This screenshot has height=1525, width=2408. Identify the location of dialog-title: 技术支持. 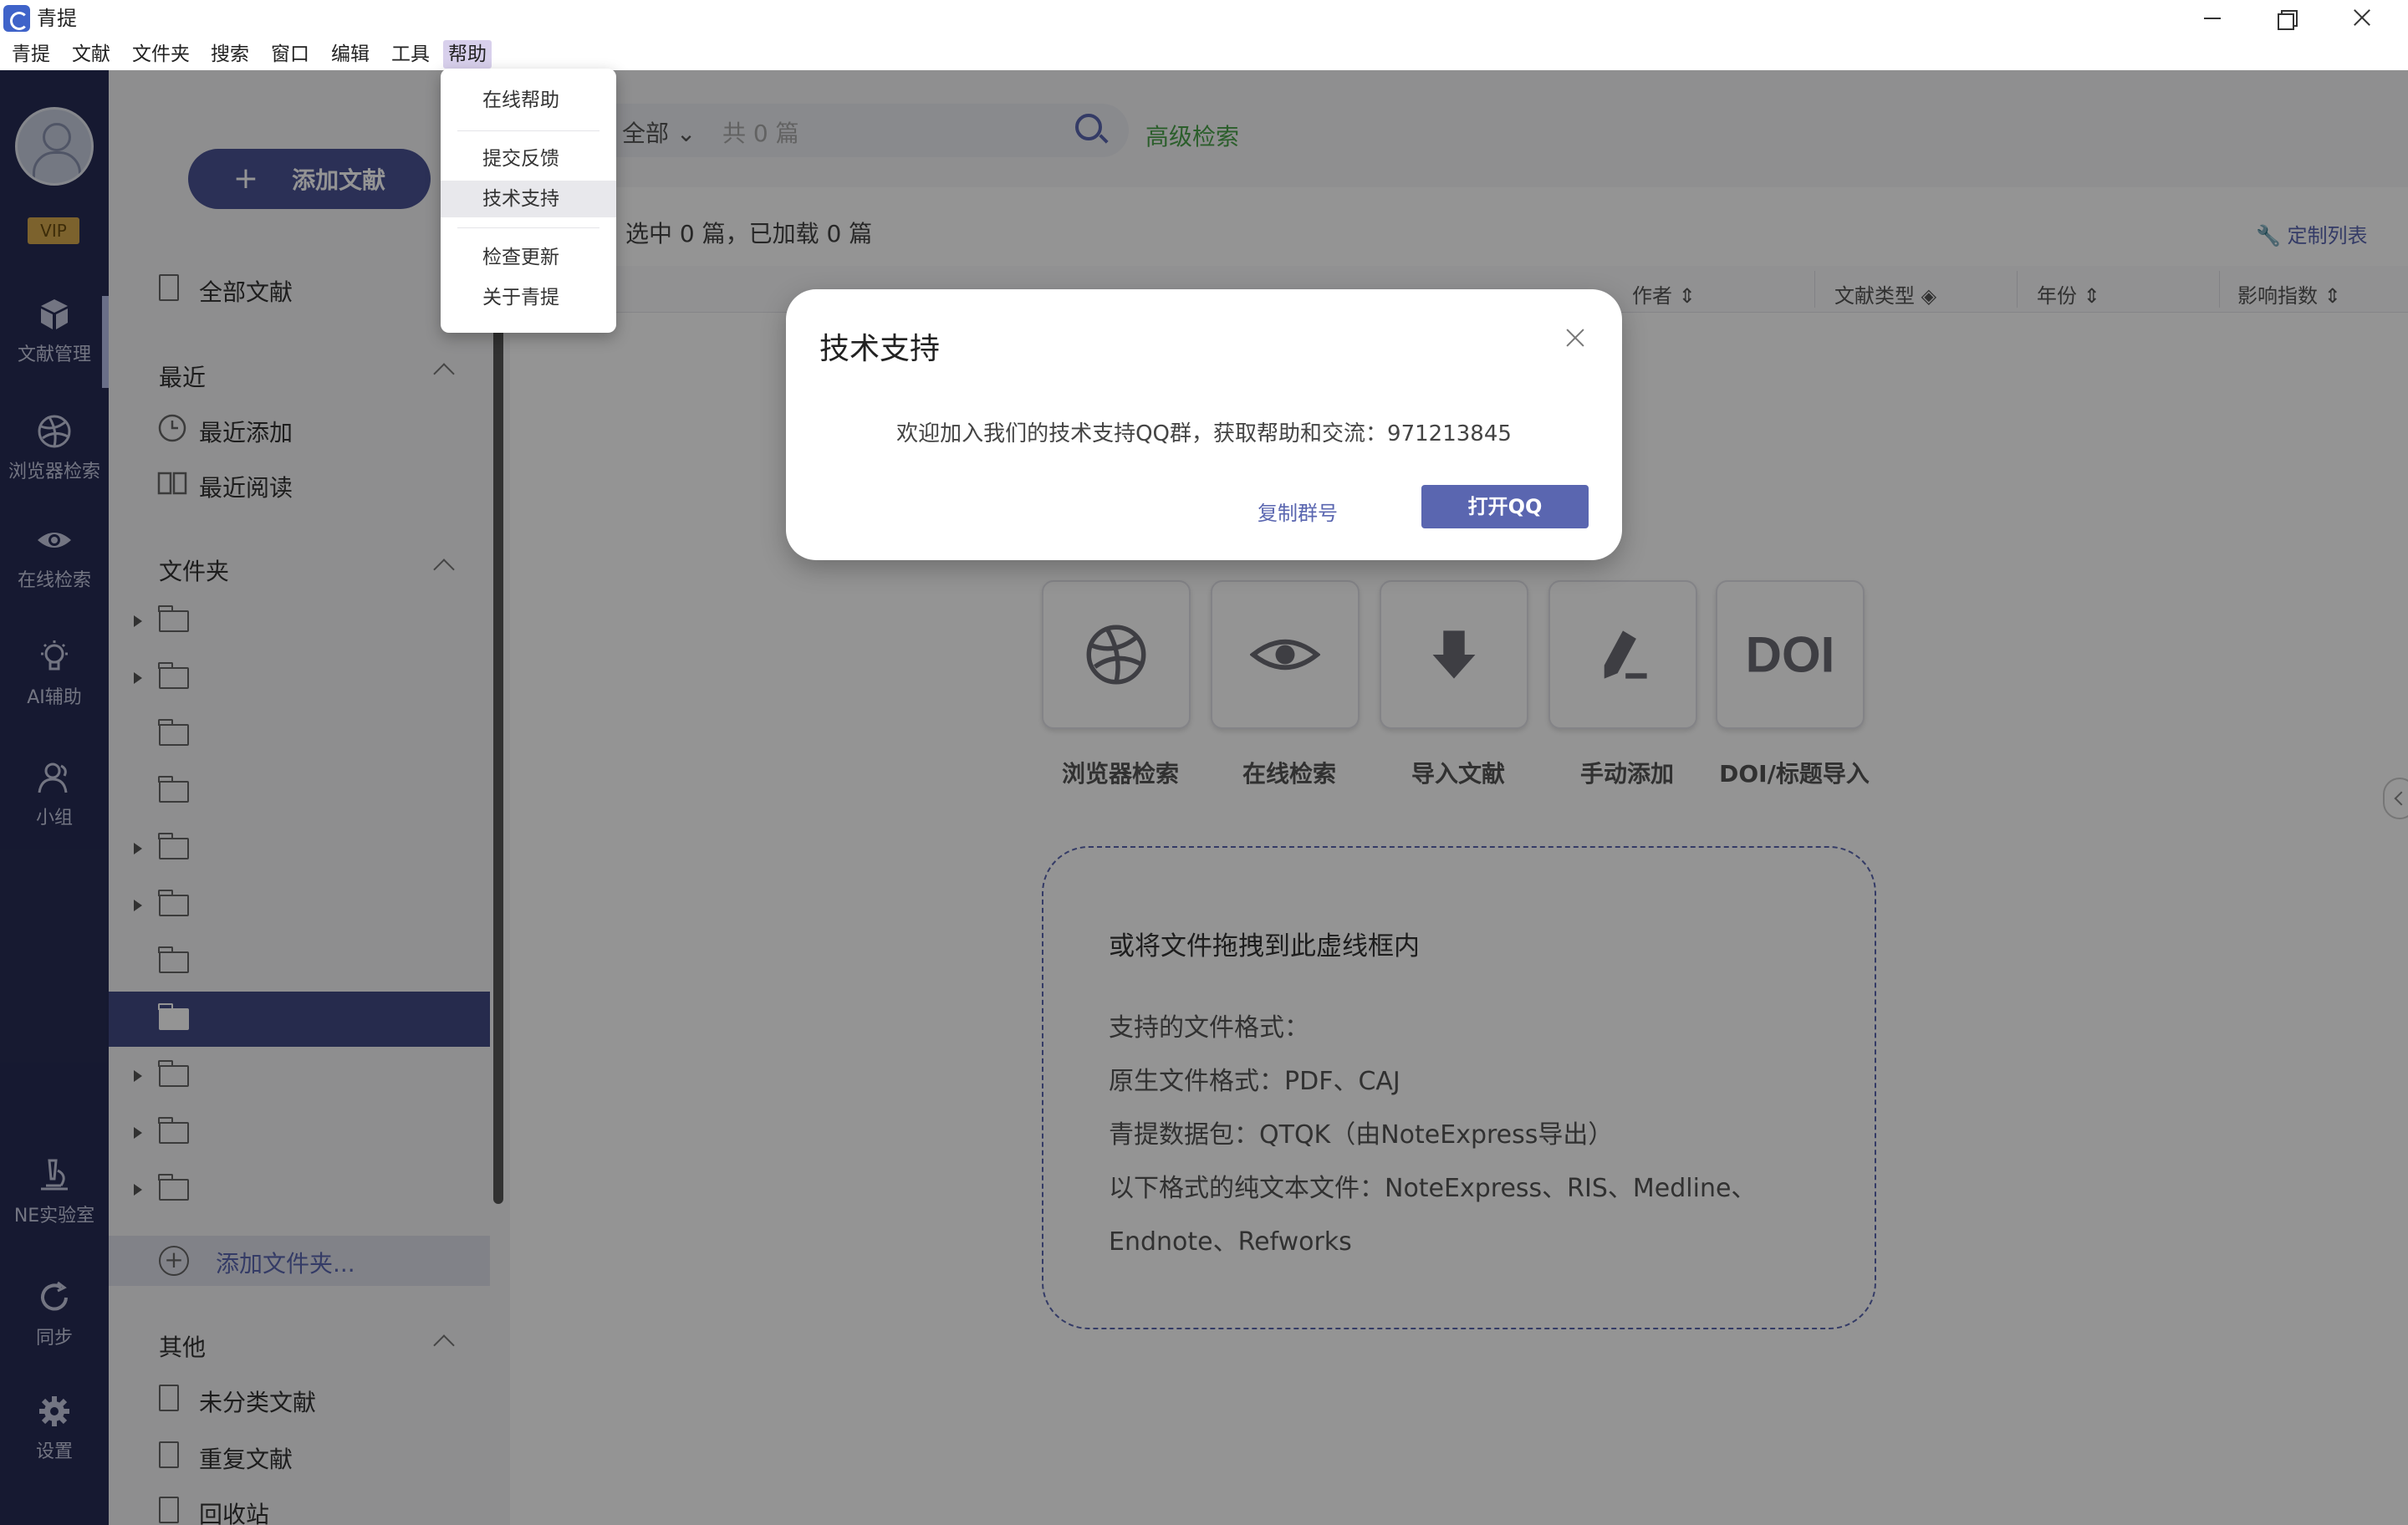
(880, 349).